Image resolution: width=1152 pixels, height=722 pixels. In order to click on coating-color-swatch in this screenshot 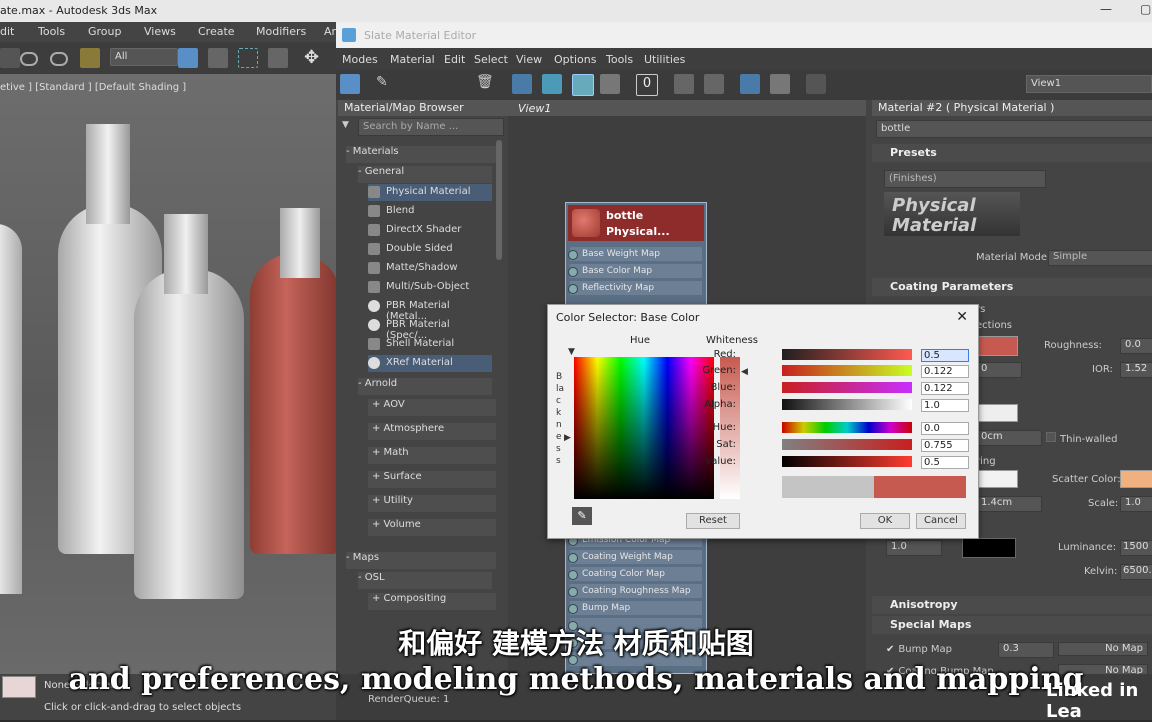, I will do `click(997, 346)`.